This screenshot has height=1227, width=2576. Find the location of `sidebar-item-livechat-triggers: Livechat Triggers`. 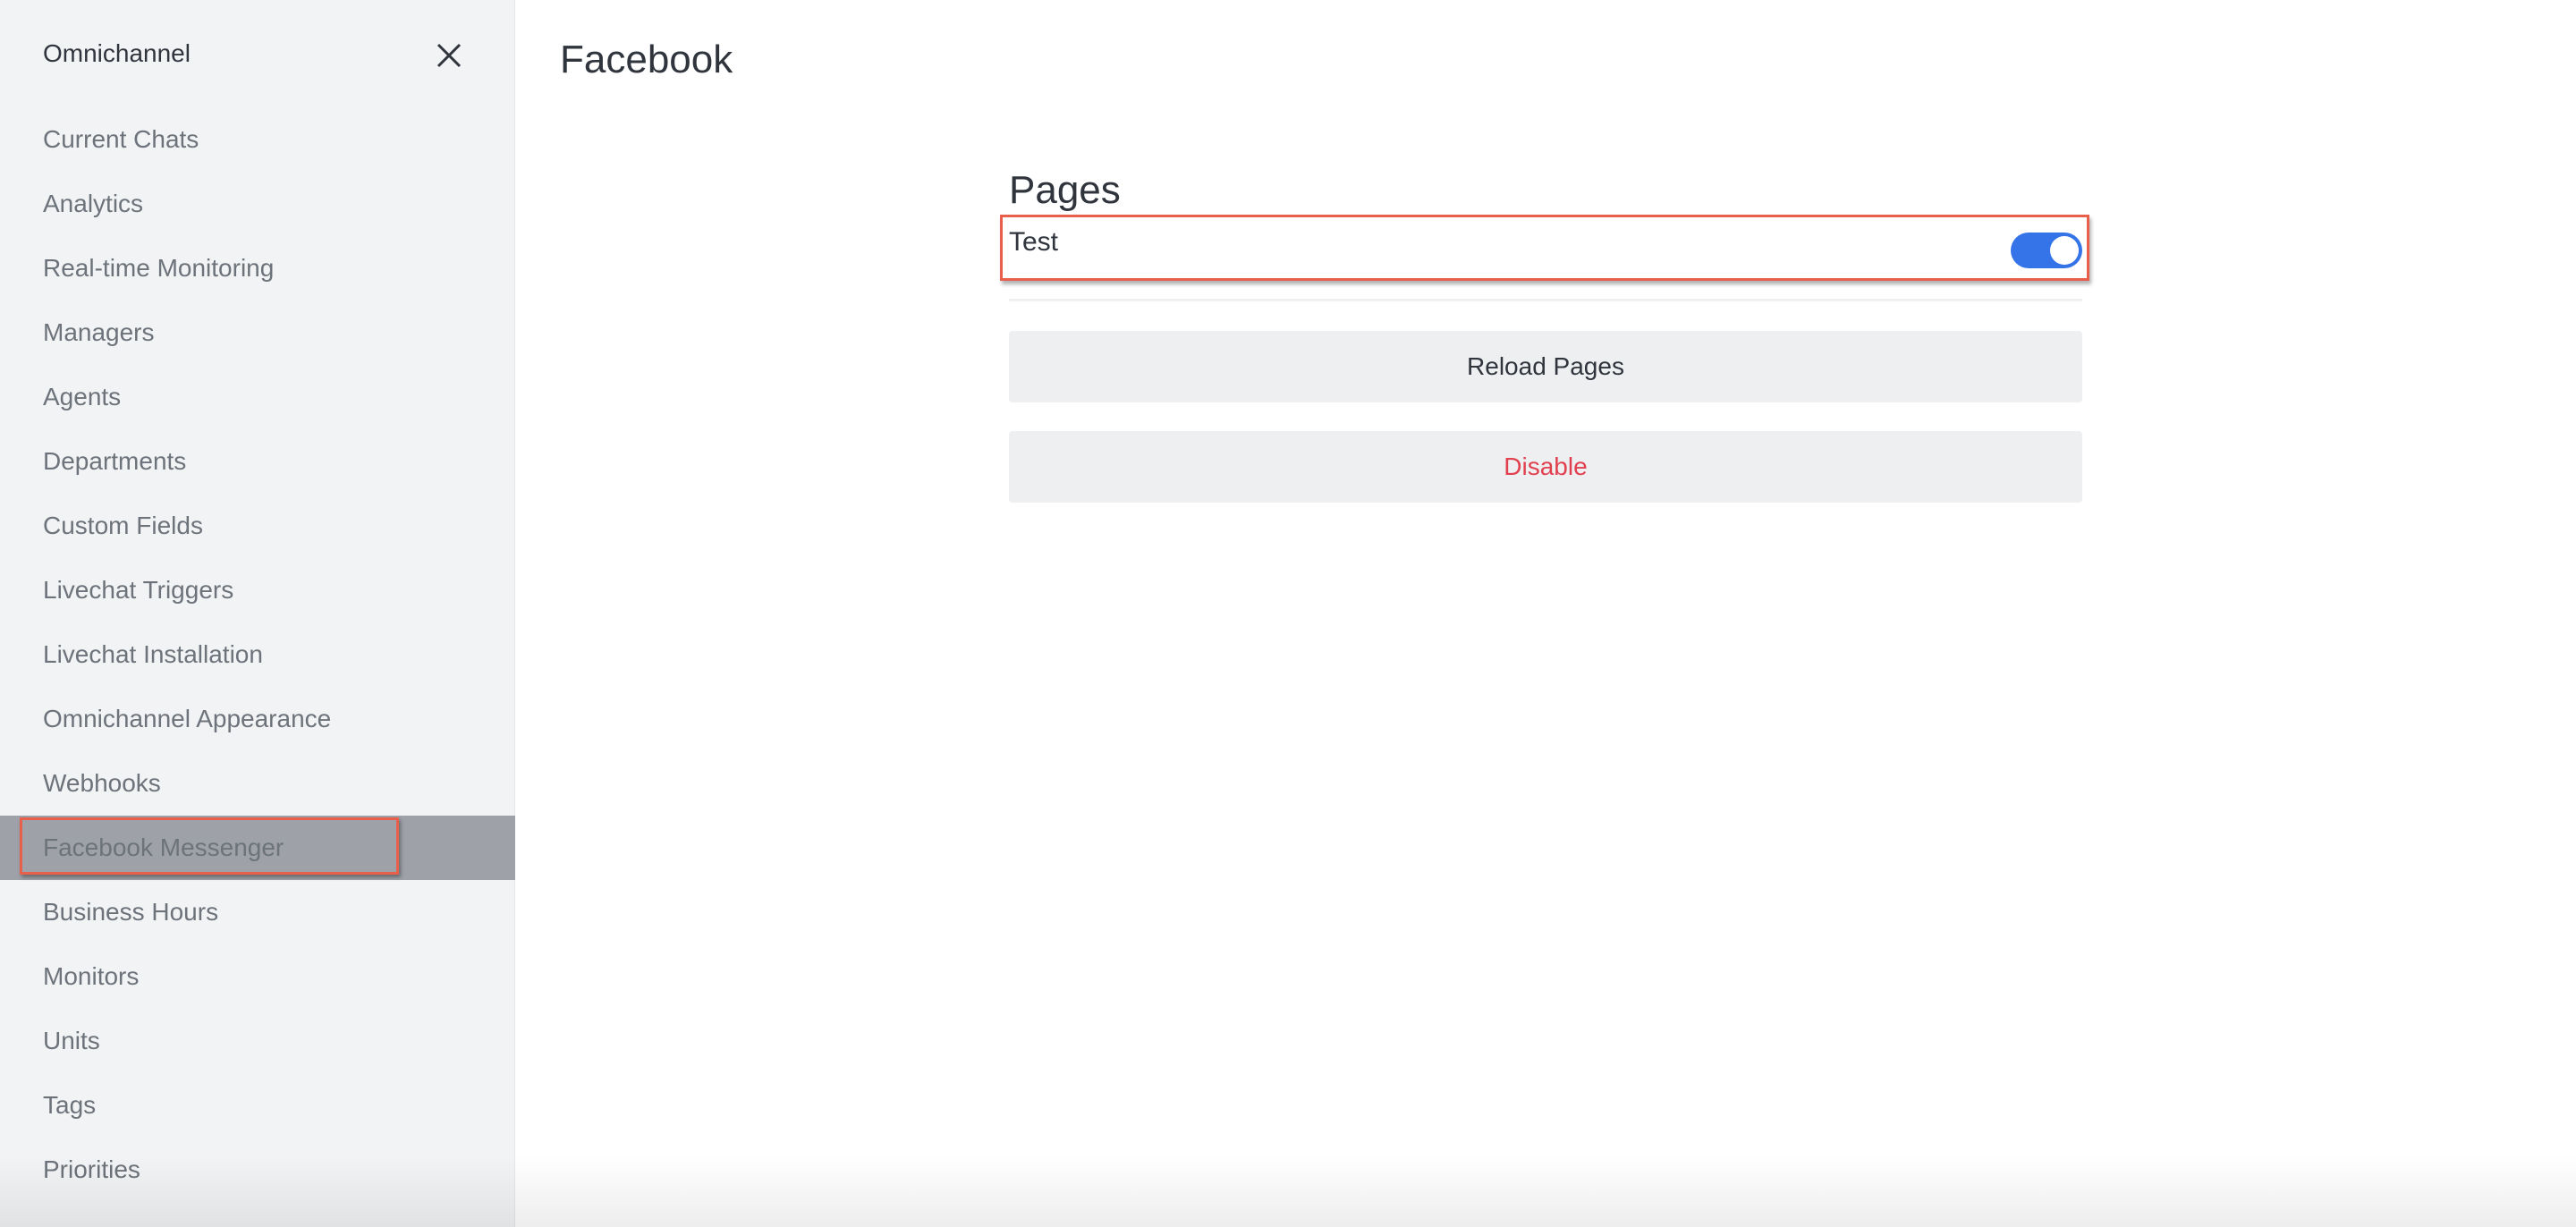

sidebar-item-livechat-triggers: Livechat Triggers is located at coordinates (257, 590).